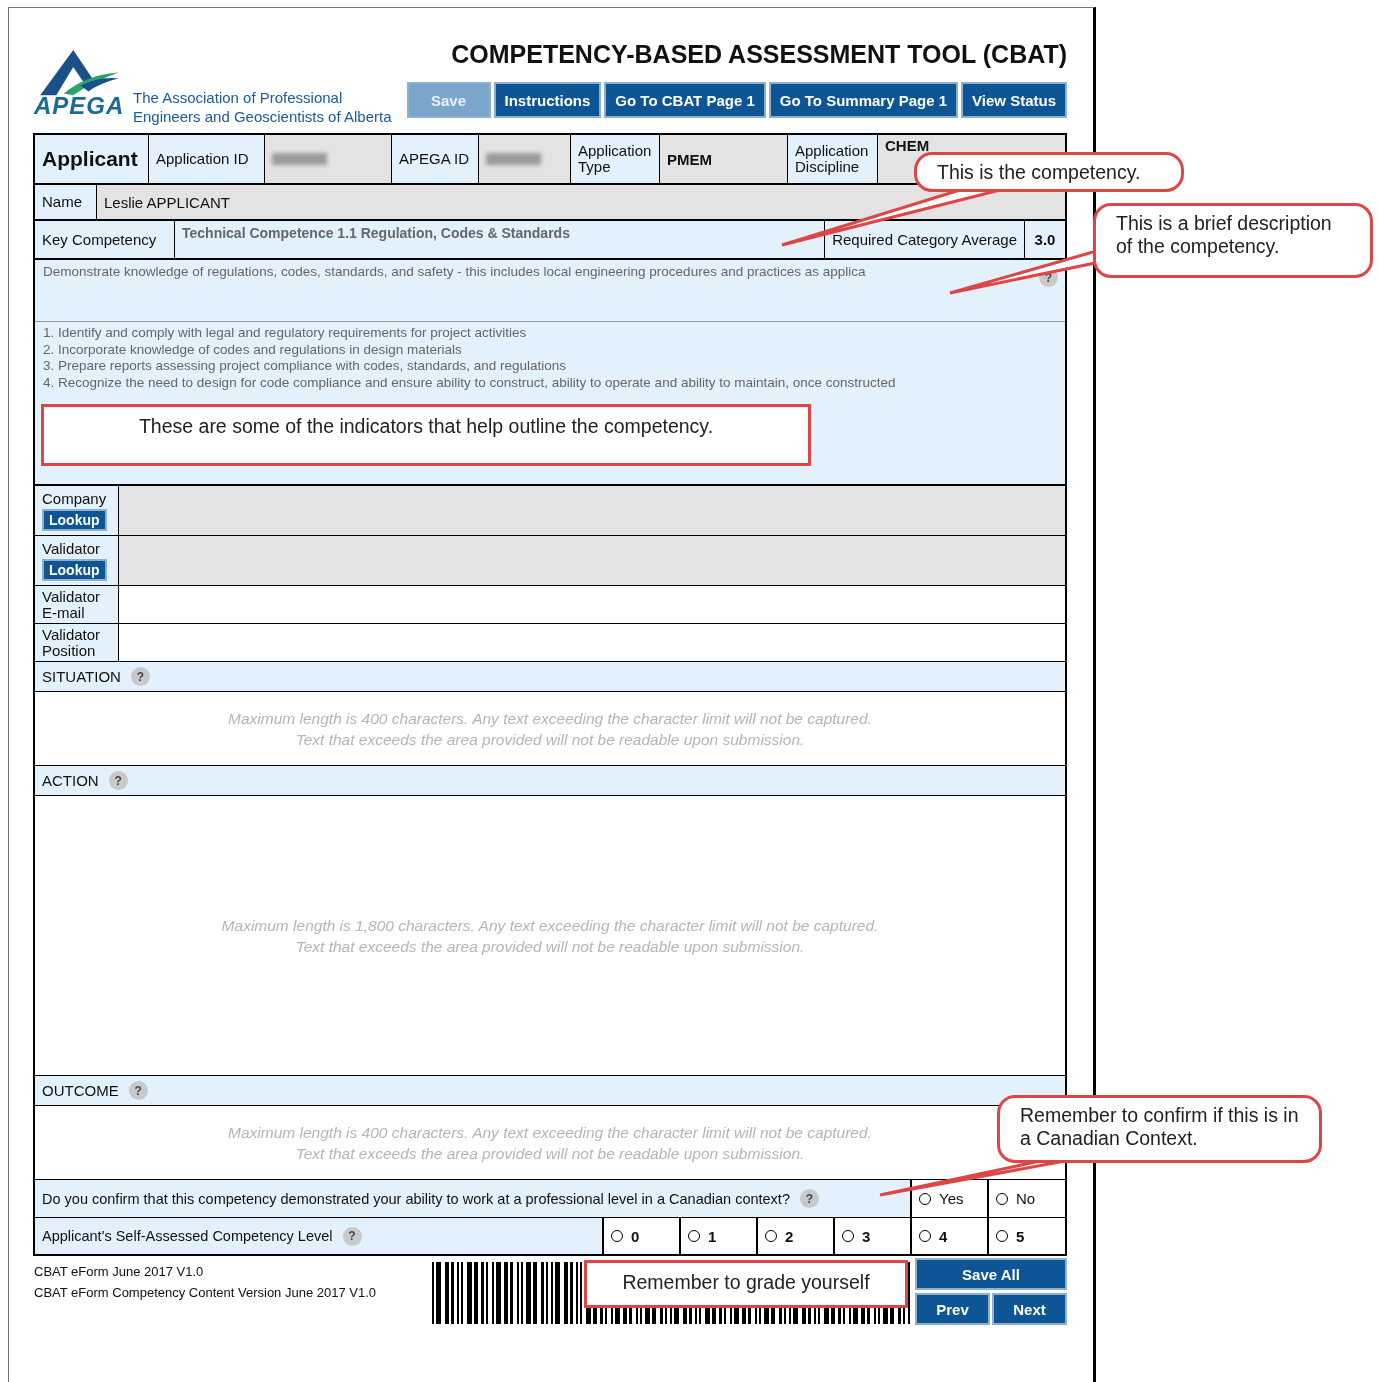  Describe the element at coordinates (759, 54) in the screenshot. I see `form-title: COMPETENCY-BASED ASSESSMENT TOOL (CBAT)` at that location.